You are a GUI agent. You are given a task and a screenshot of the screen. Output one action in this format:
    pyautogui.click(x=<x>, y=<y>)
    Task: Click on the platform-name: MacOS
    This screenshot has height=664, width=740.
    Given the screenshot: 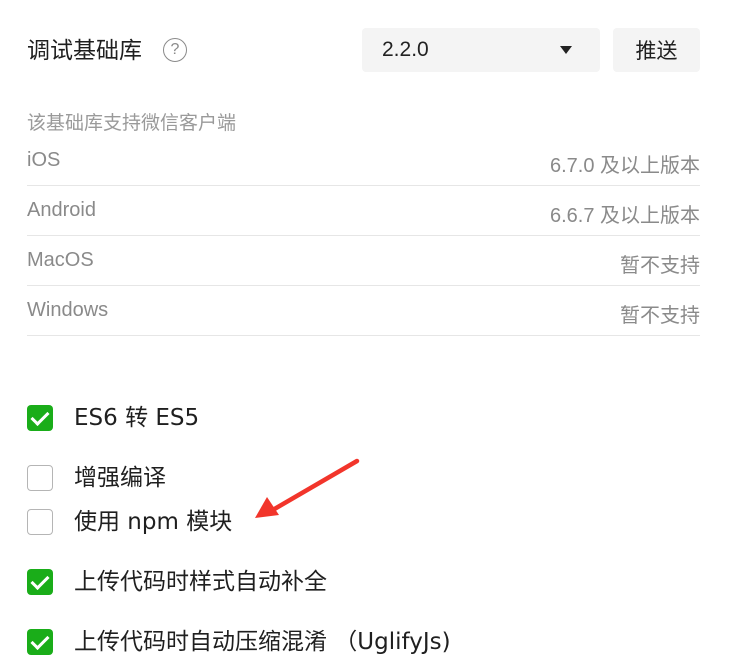 What is the action you would take?
    pyautogui.click(x=60, y=260)
    